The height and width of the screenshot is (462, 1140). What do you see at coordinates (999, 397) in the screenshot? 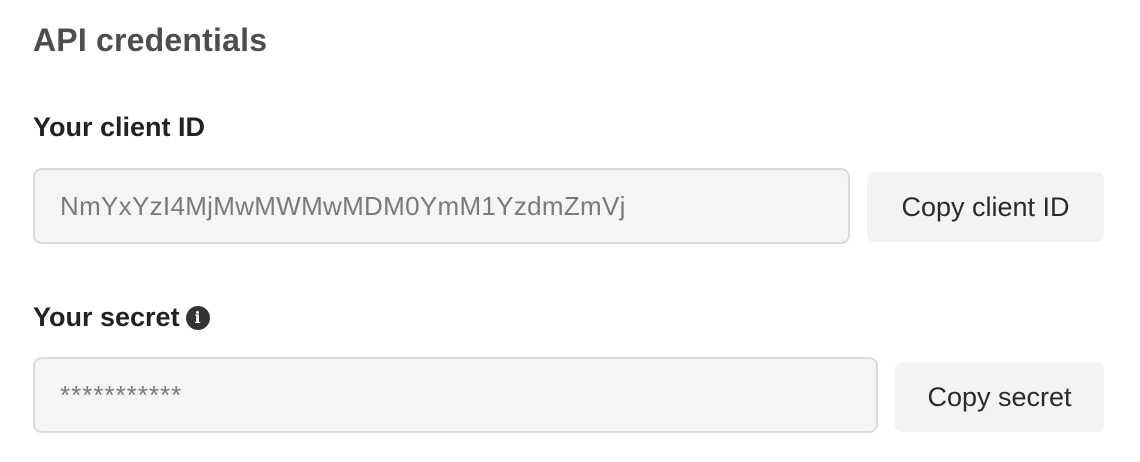
I see `copy-secret-button: Copy secret` at bounding box center [999, 397].